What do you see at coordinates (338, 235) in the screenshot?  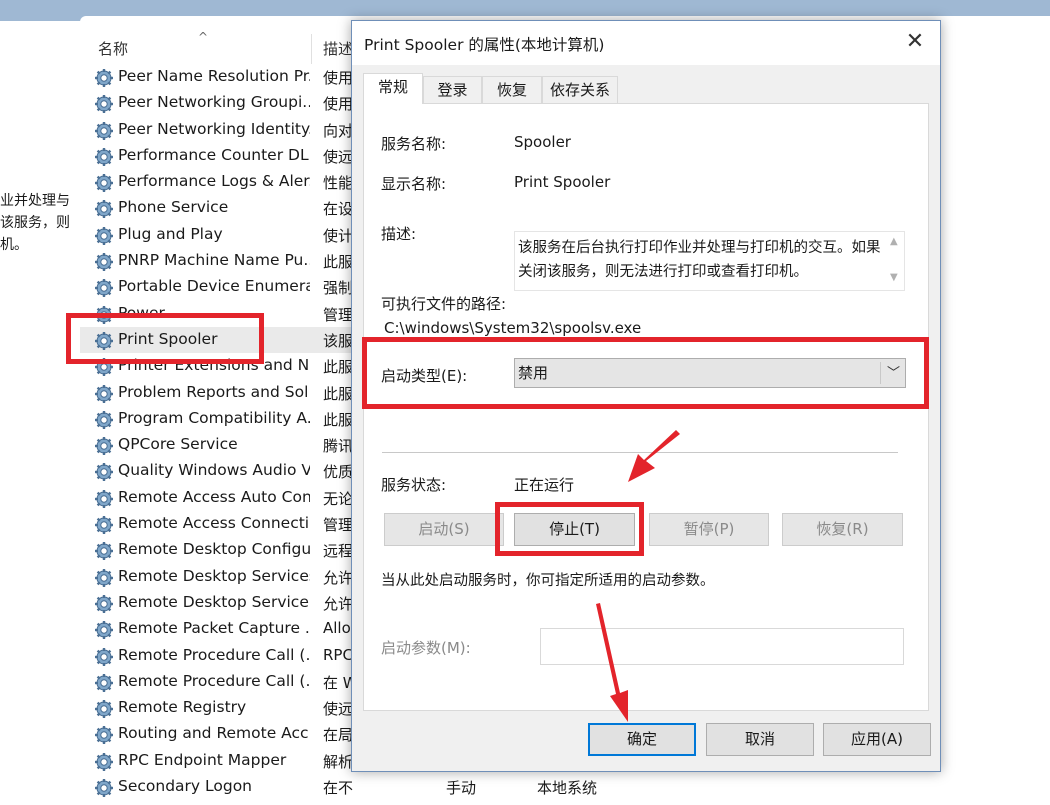 I see `service-description: 使计` at bounding box center [338, 235].